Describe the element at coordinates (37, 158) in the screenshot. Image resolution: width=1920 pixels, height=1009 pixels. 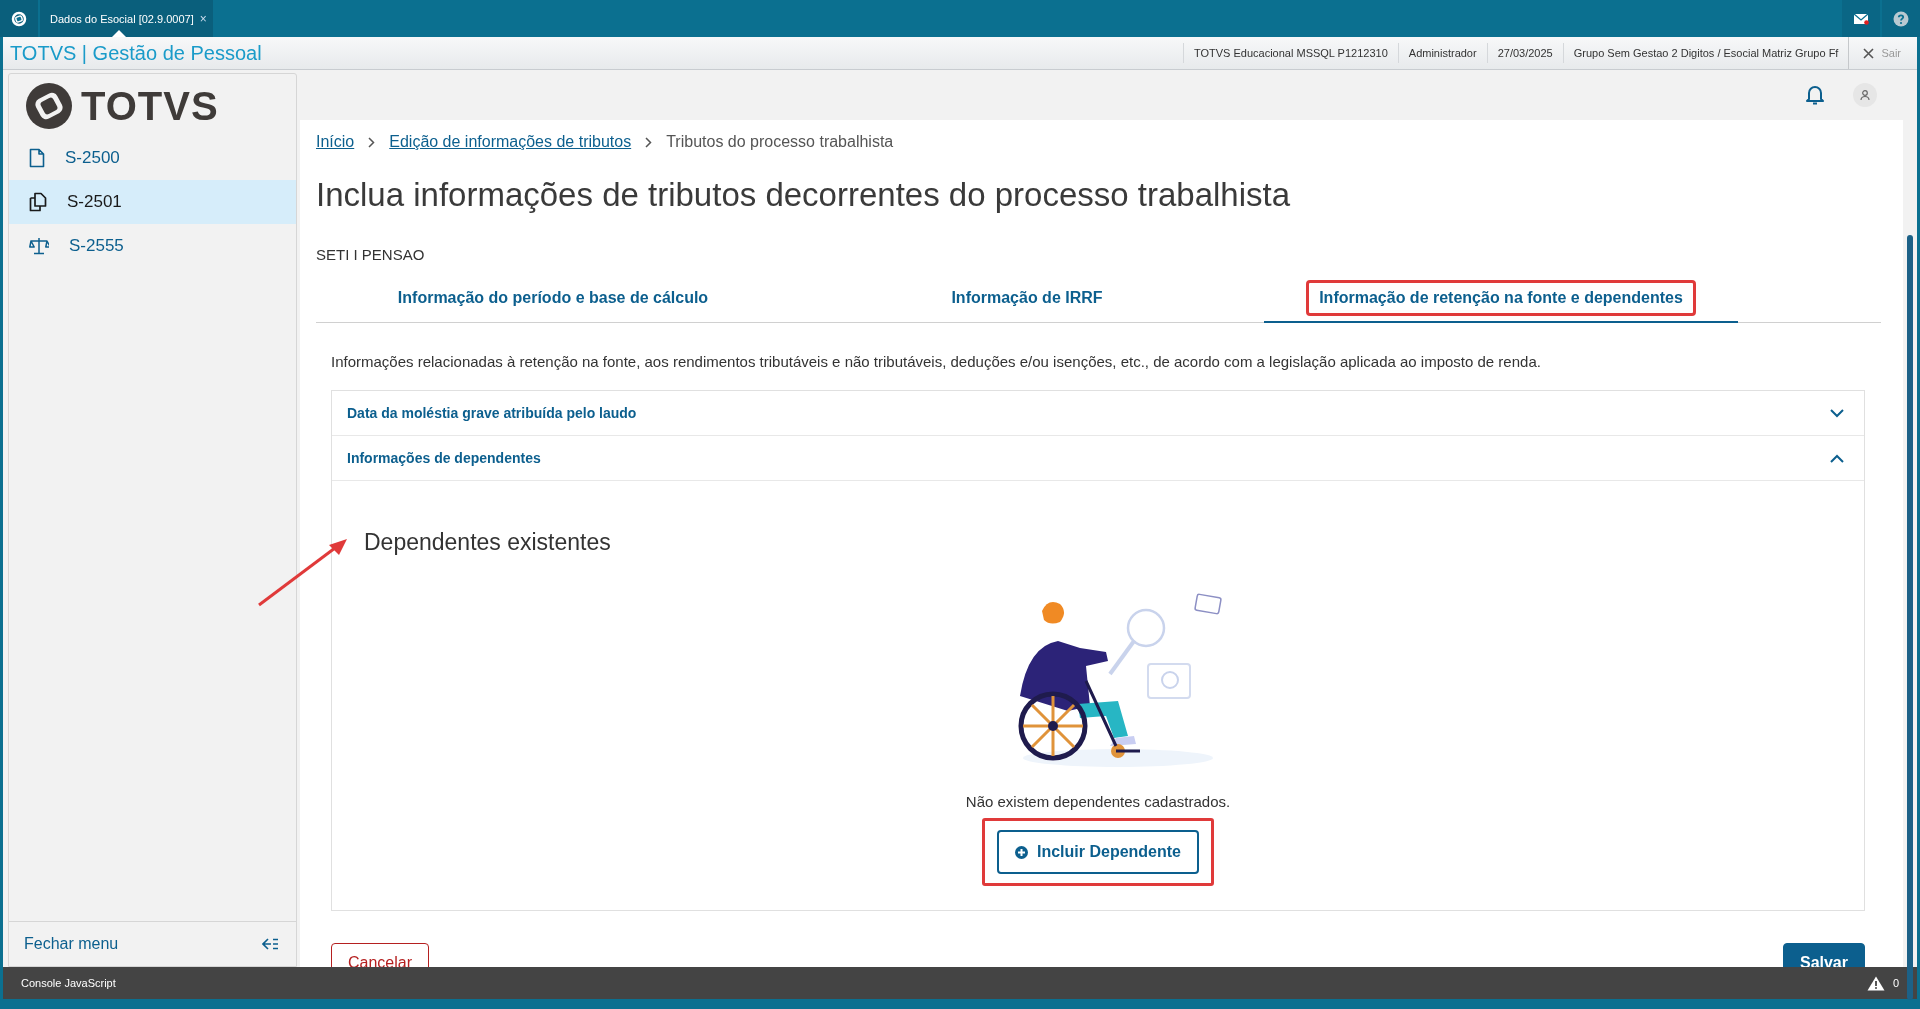
I see `document-icon` at that location.